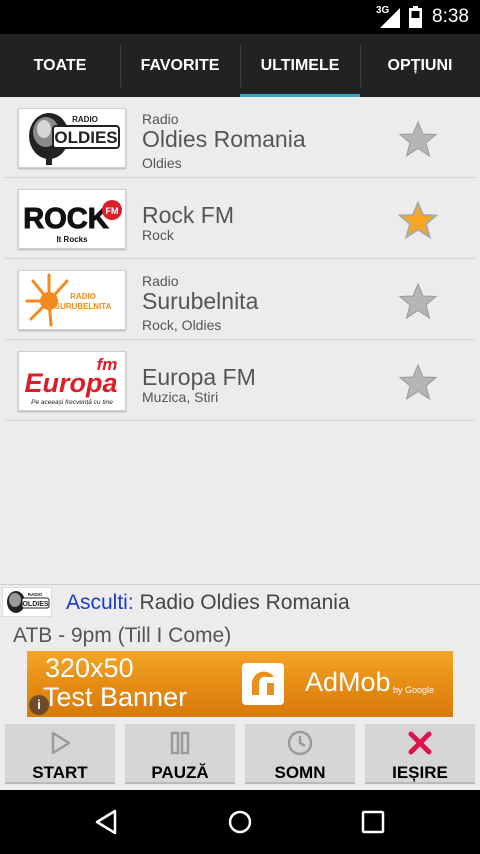 This screenshot has width=480, height=854. I want to click on sleep-label: SOMN, so click(300, 772).